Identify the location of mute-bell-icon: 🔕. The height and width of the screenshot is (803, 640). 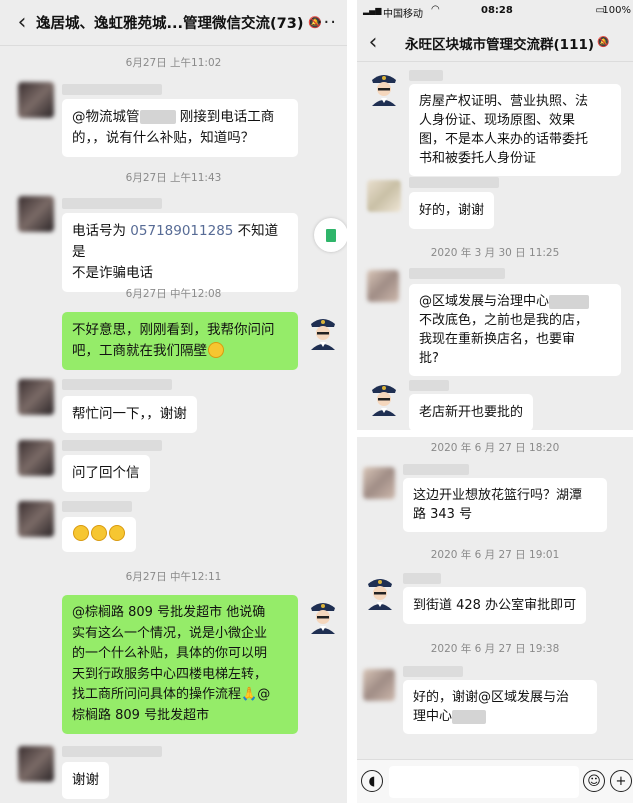
(603, 42).